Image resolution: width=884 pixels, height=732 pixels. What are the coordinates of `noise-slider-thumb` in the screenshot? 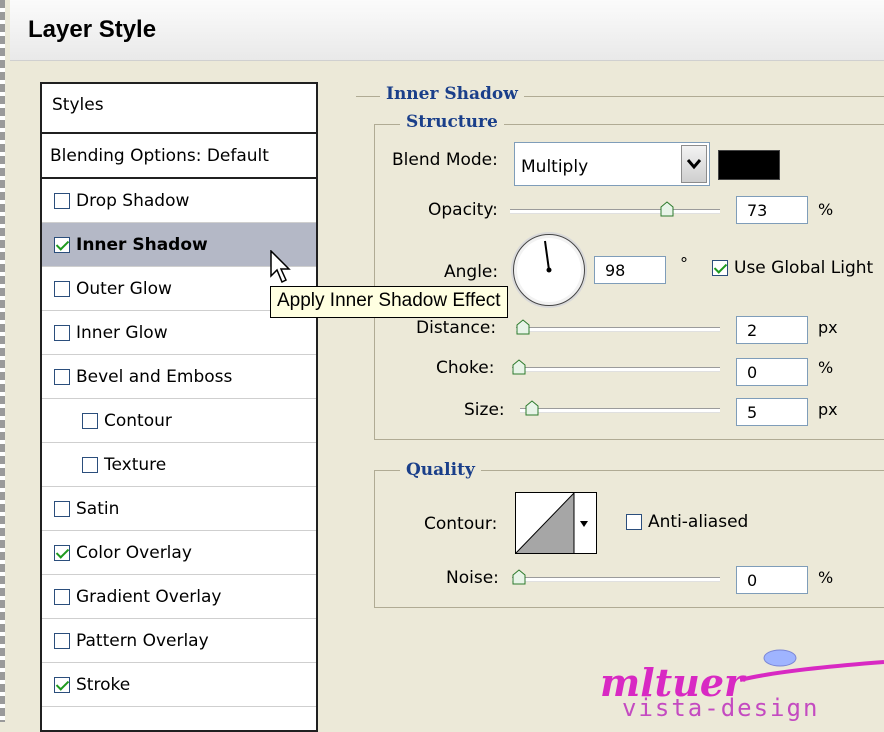 It's located at (519, 577).